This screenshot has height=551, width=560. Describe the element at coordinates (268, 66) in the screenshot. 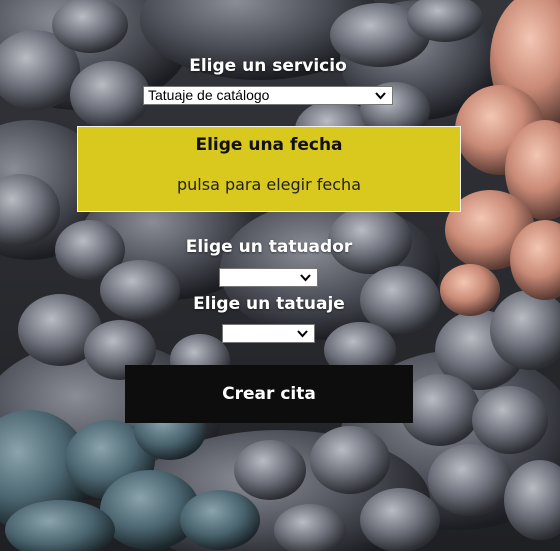

I see `service-heading: Elige un servicio` at that location.